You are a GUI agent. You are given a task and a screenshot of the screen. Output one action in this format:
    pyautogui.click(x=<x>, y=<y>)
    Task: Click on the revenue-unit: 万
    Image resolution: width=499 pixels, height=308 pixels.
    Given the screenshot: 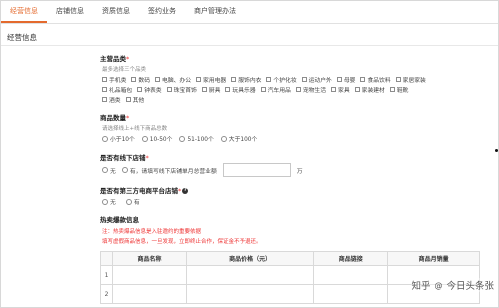 What is the action you would take?
    pyautogui.click(x=299, y=171)
    